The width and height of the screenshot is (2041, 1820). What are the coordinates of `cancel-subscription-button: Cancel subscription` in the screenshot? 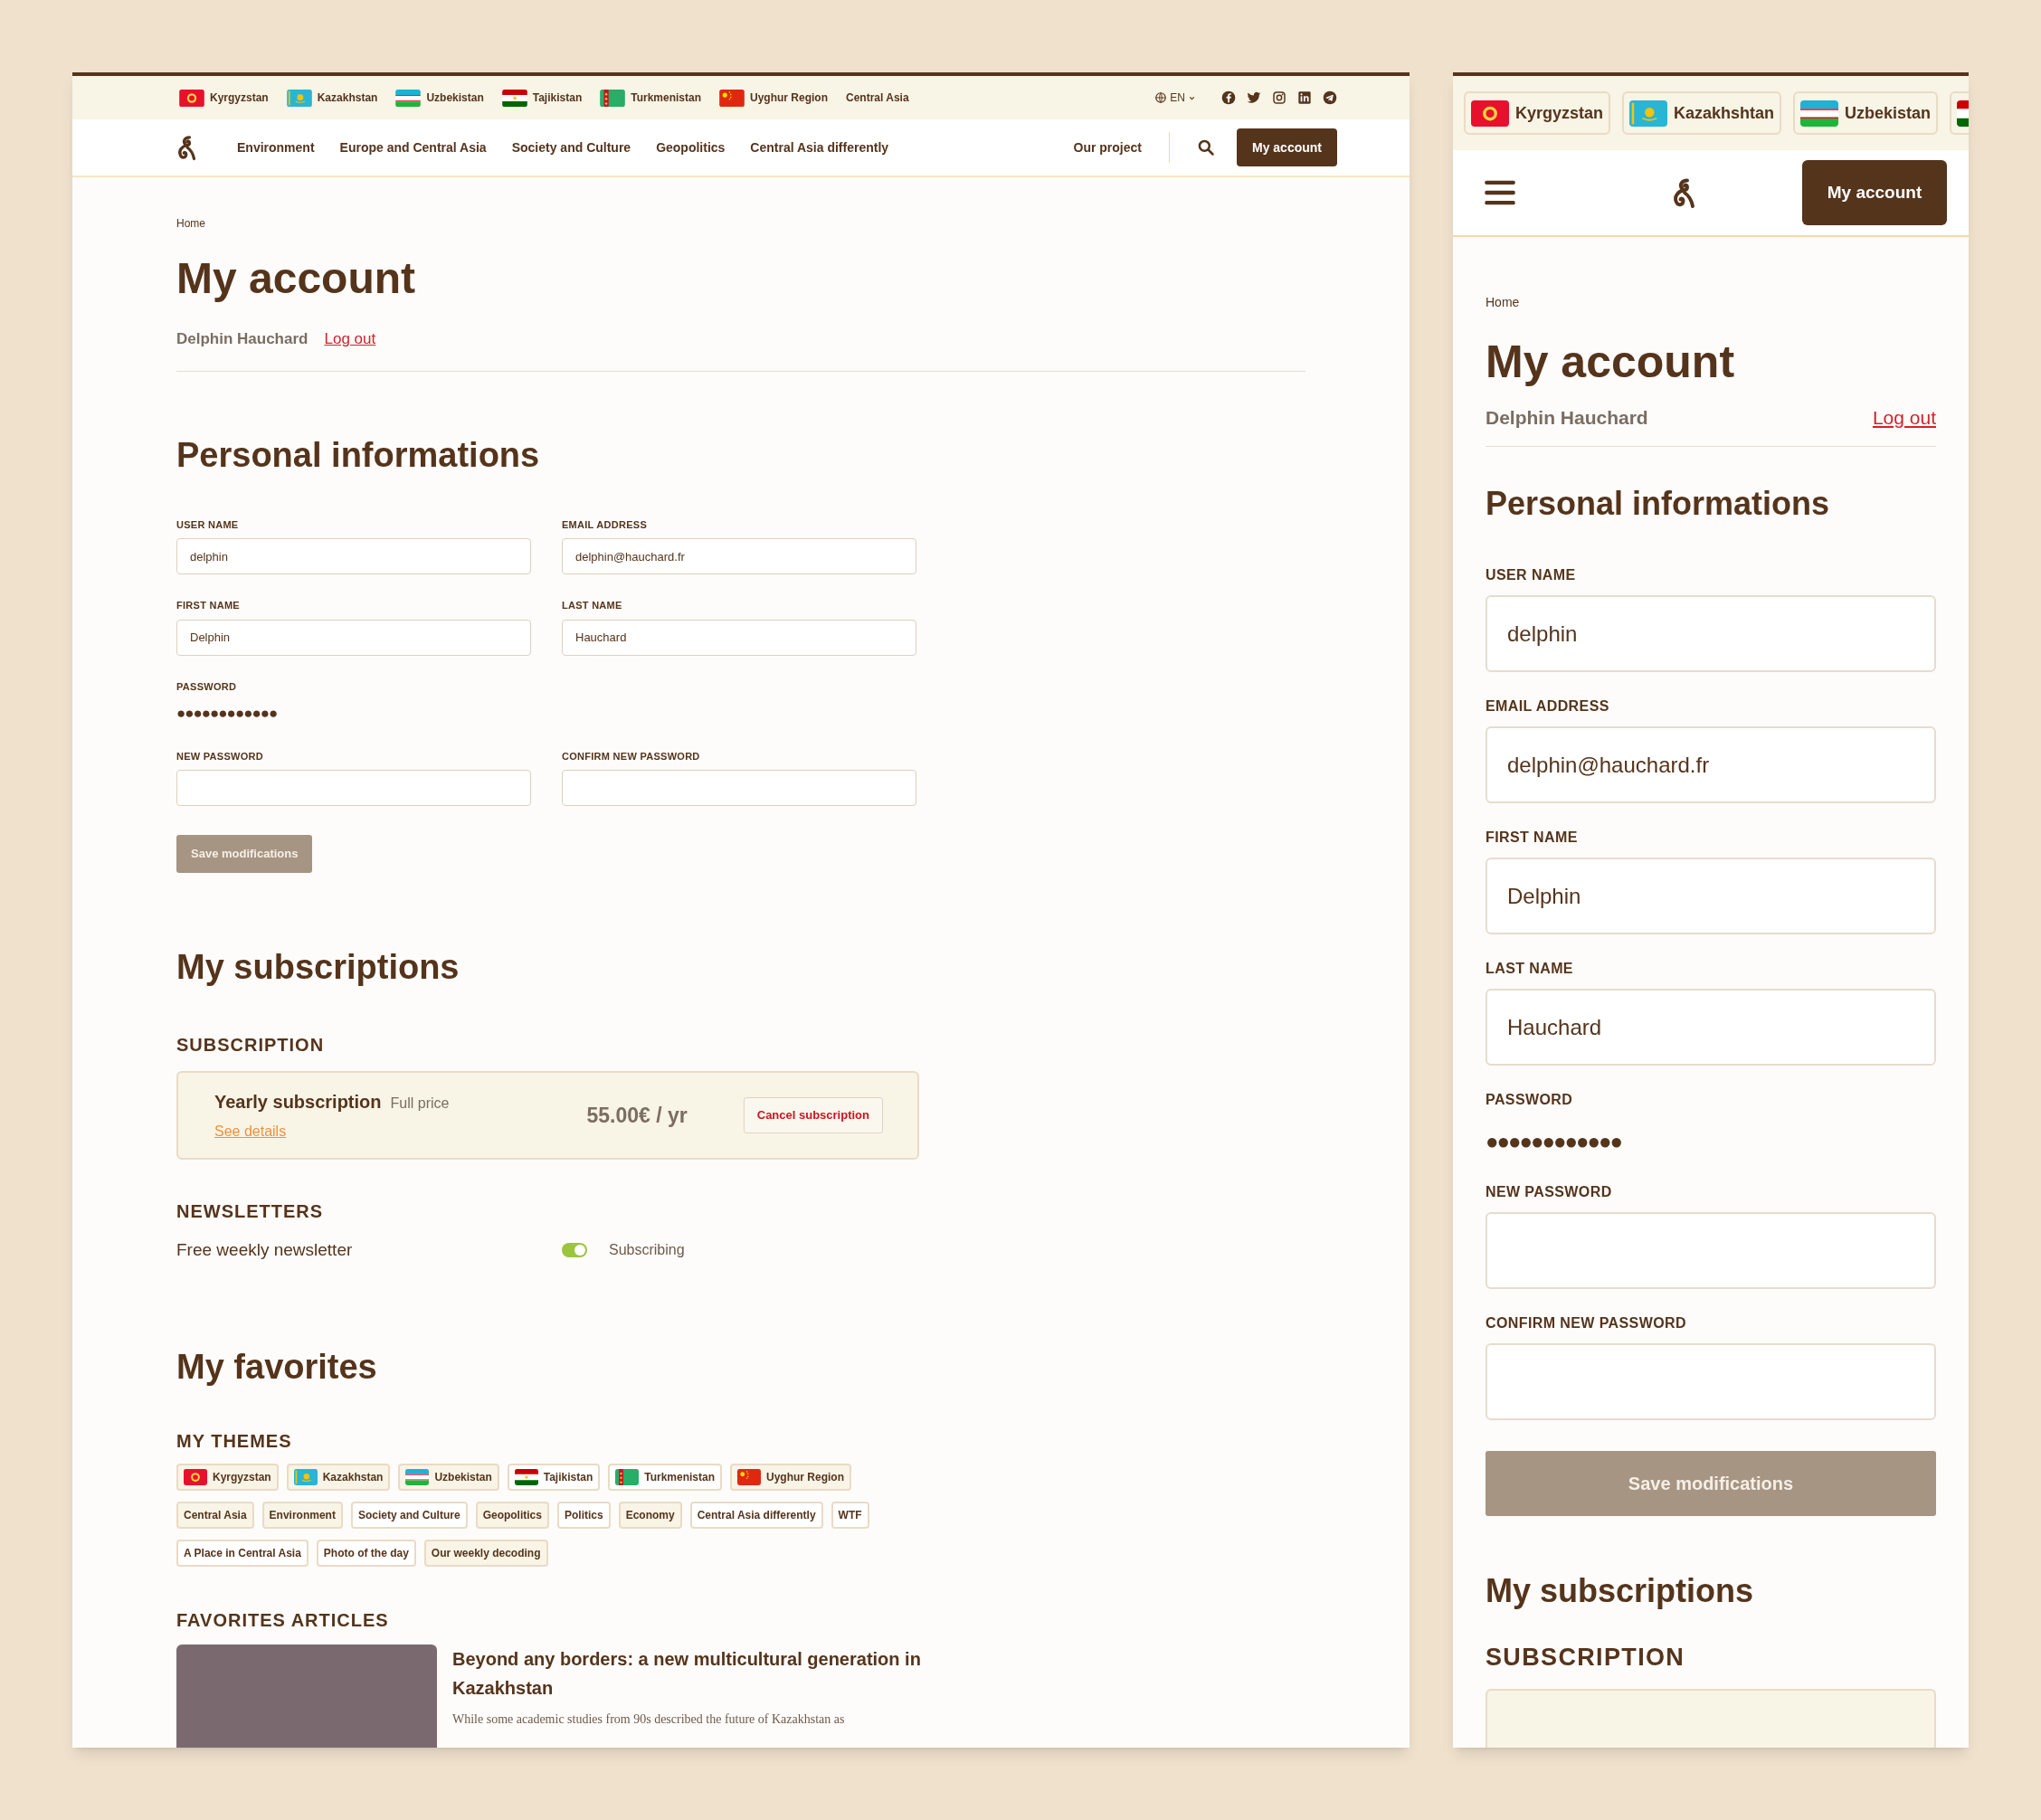 It's located at (813, 1115).